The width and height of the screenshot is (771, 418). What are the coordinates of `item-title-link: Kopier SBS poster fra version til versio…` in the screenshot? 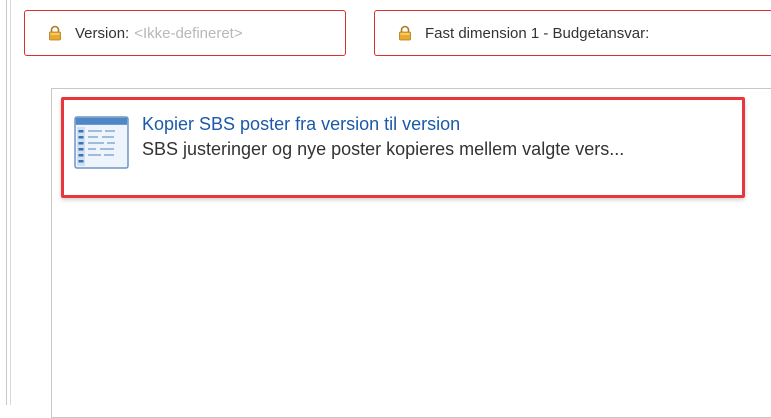 It's located at (301, 124).